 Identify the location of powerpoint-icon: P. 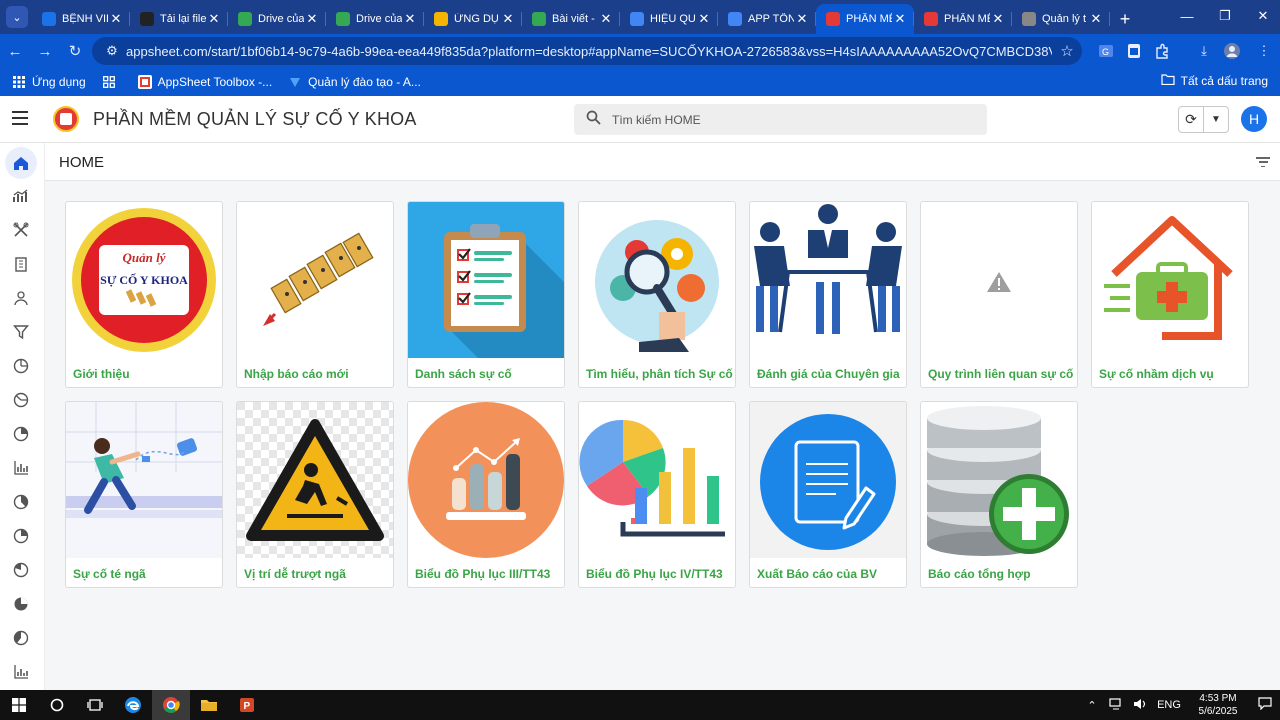
(247, 705).